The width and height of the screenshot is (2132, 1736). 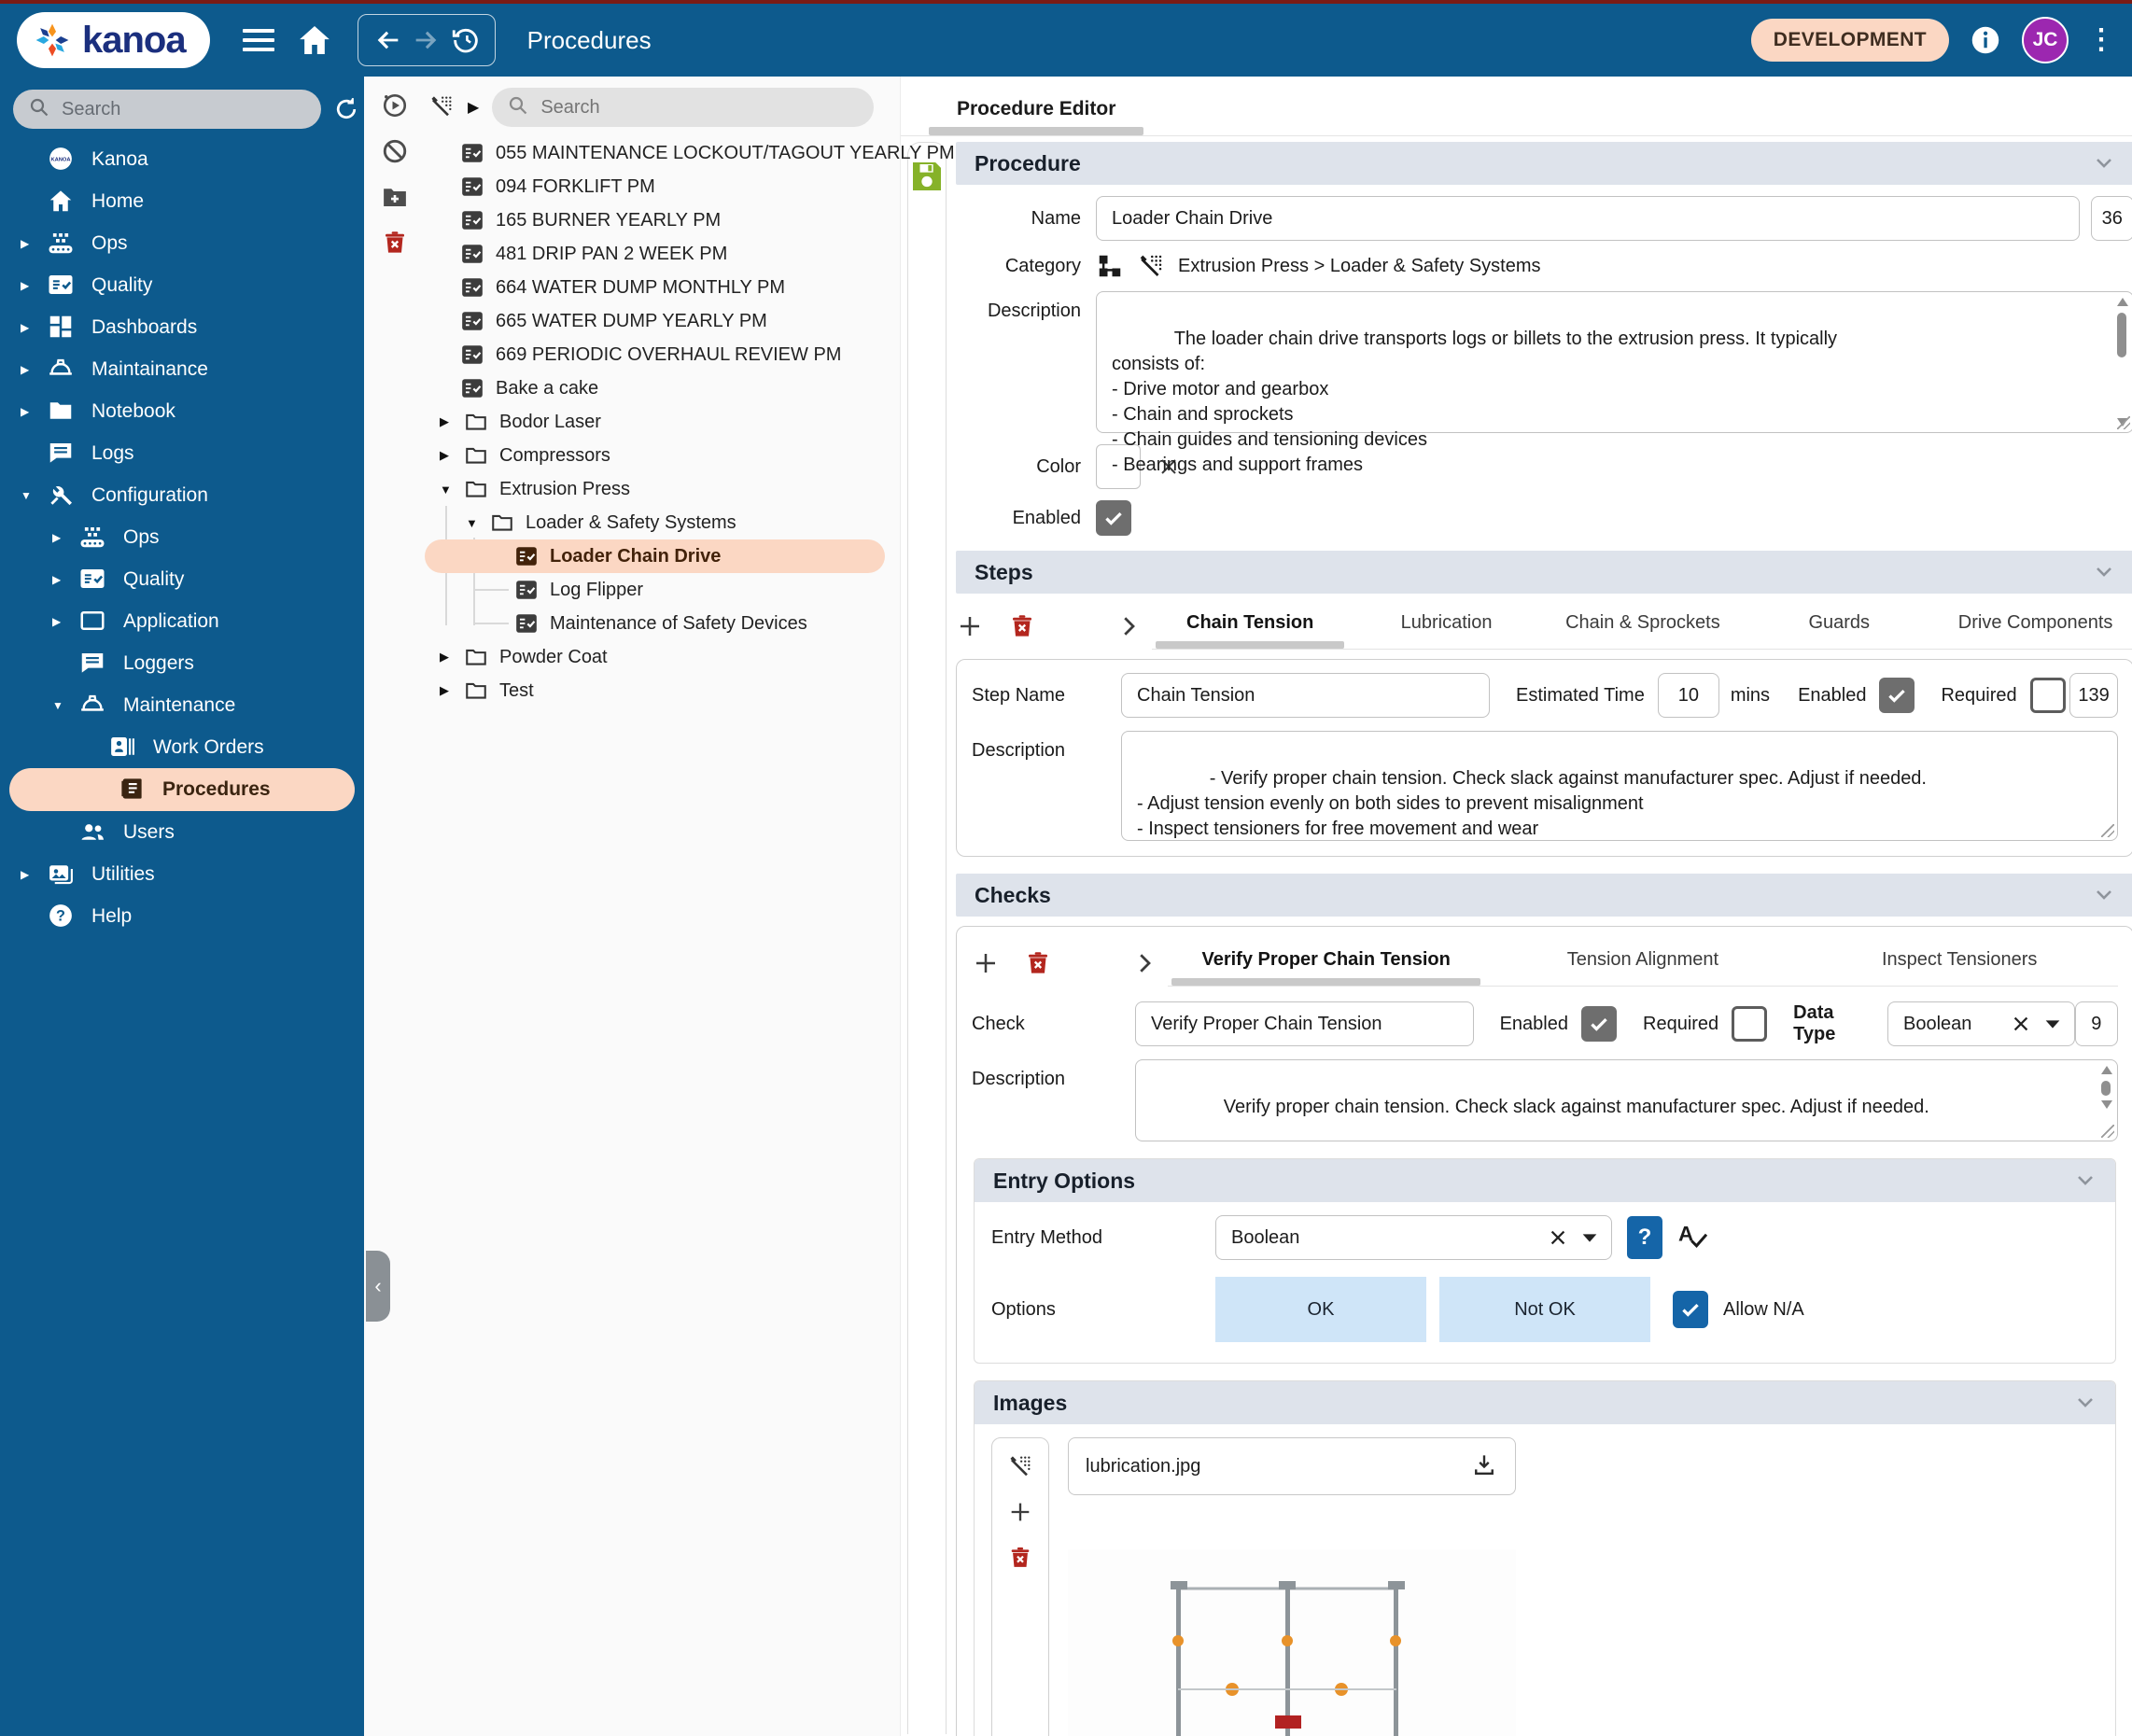 What do you see at coordinates (395, 152) in the screenshot?
I see `disable-icon` at bounding box center [395, 152].